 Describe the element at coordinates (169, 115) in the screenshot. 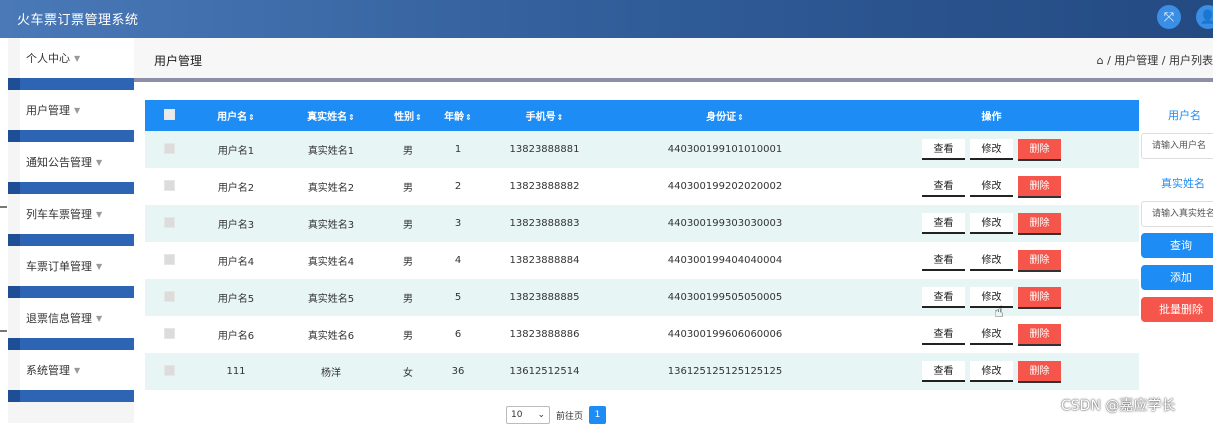

I see `select-all-checkbox` at that location.